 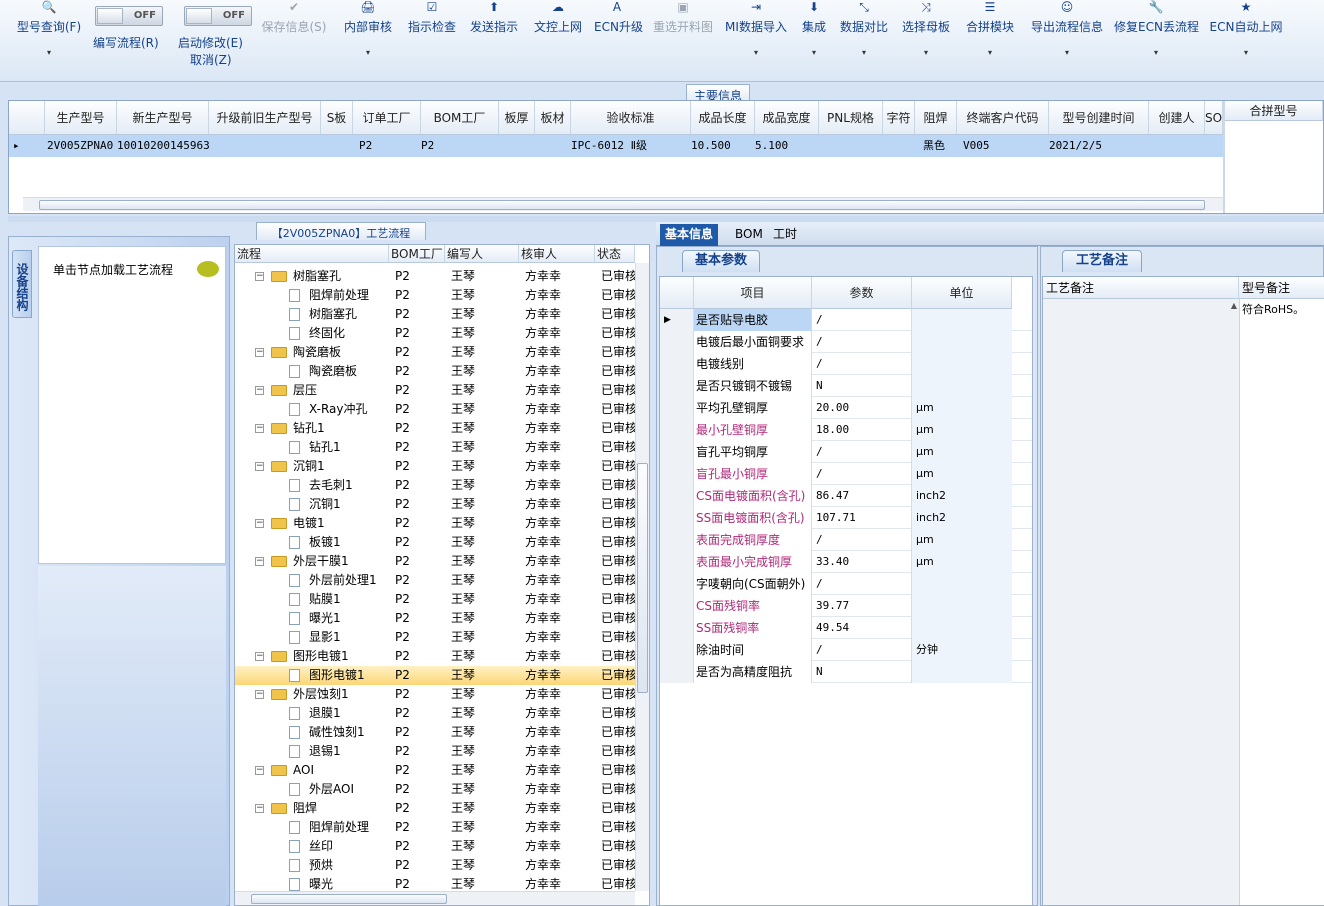 I want to click on process-row: 钻孔1 P2 王琴 方幸幸 已审核, so click(x=436, y=447).